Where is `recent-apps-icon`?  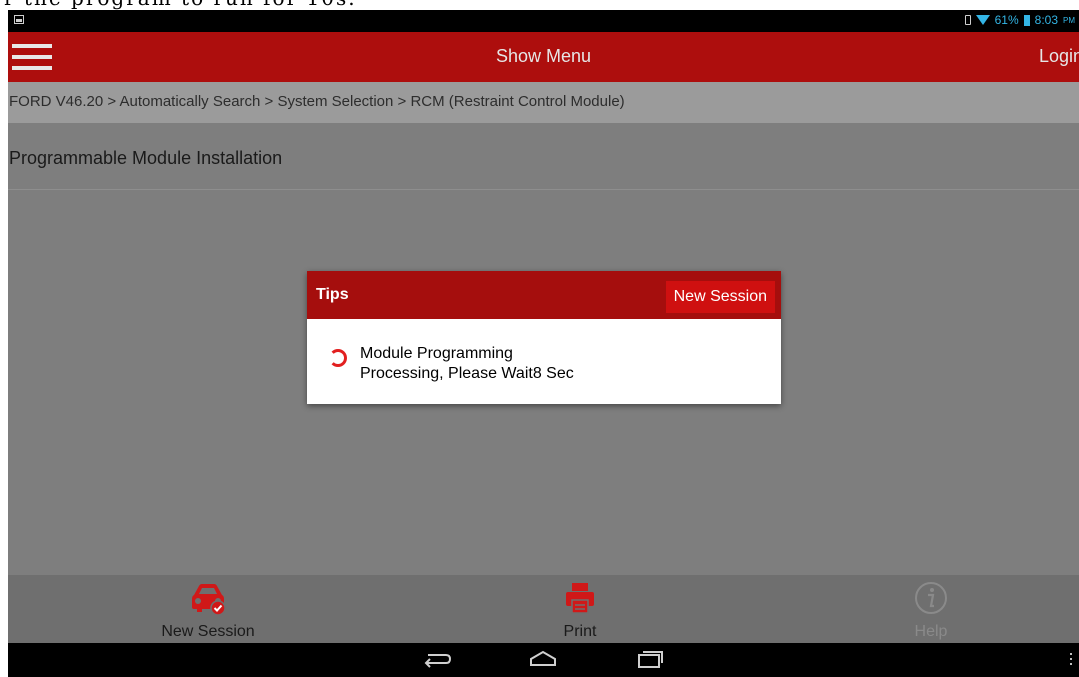
recent-apps-icon is located at coordinates (650, 659).